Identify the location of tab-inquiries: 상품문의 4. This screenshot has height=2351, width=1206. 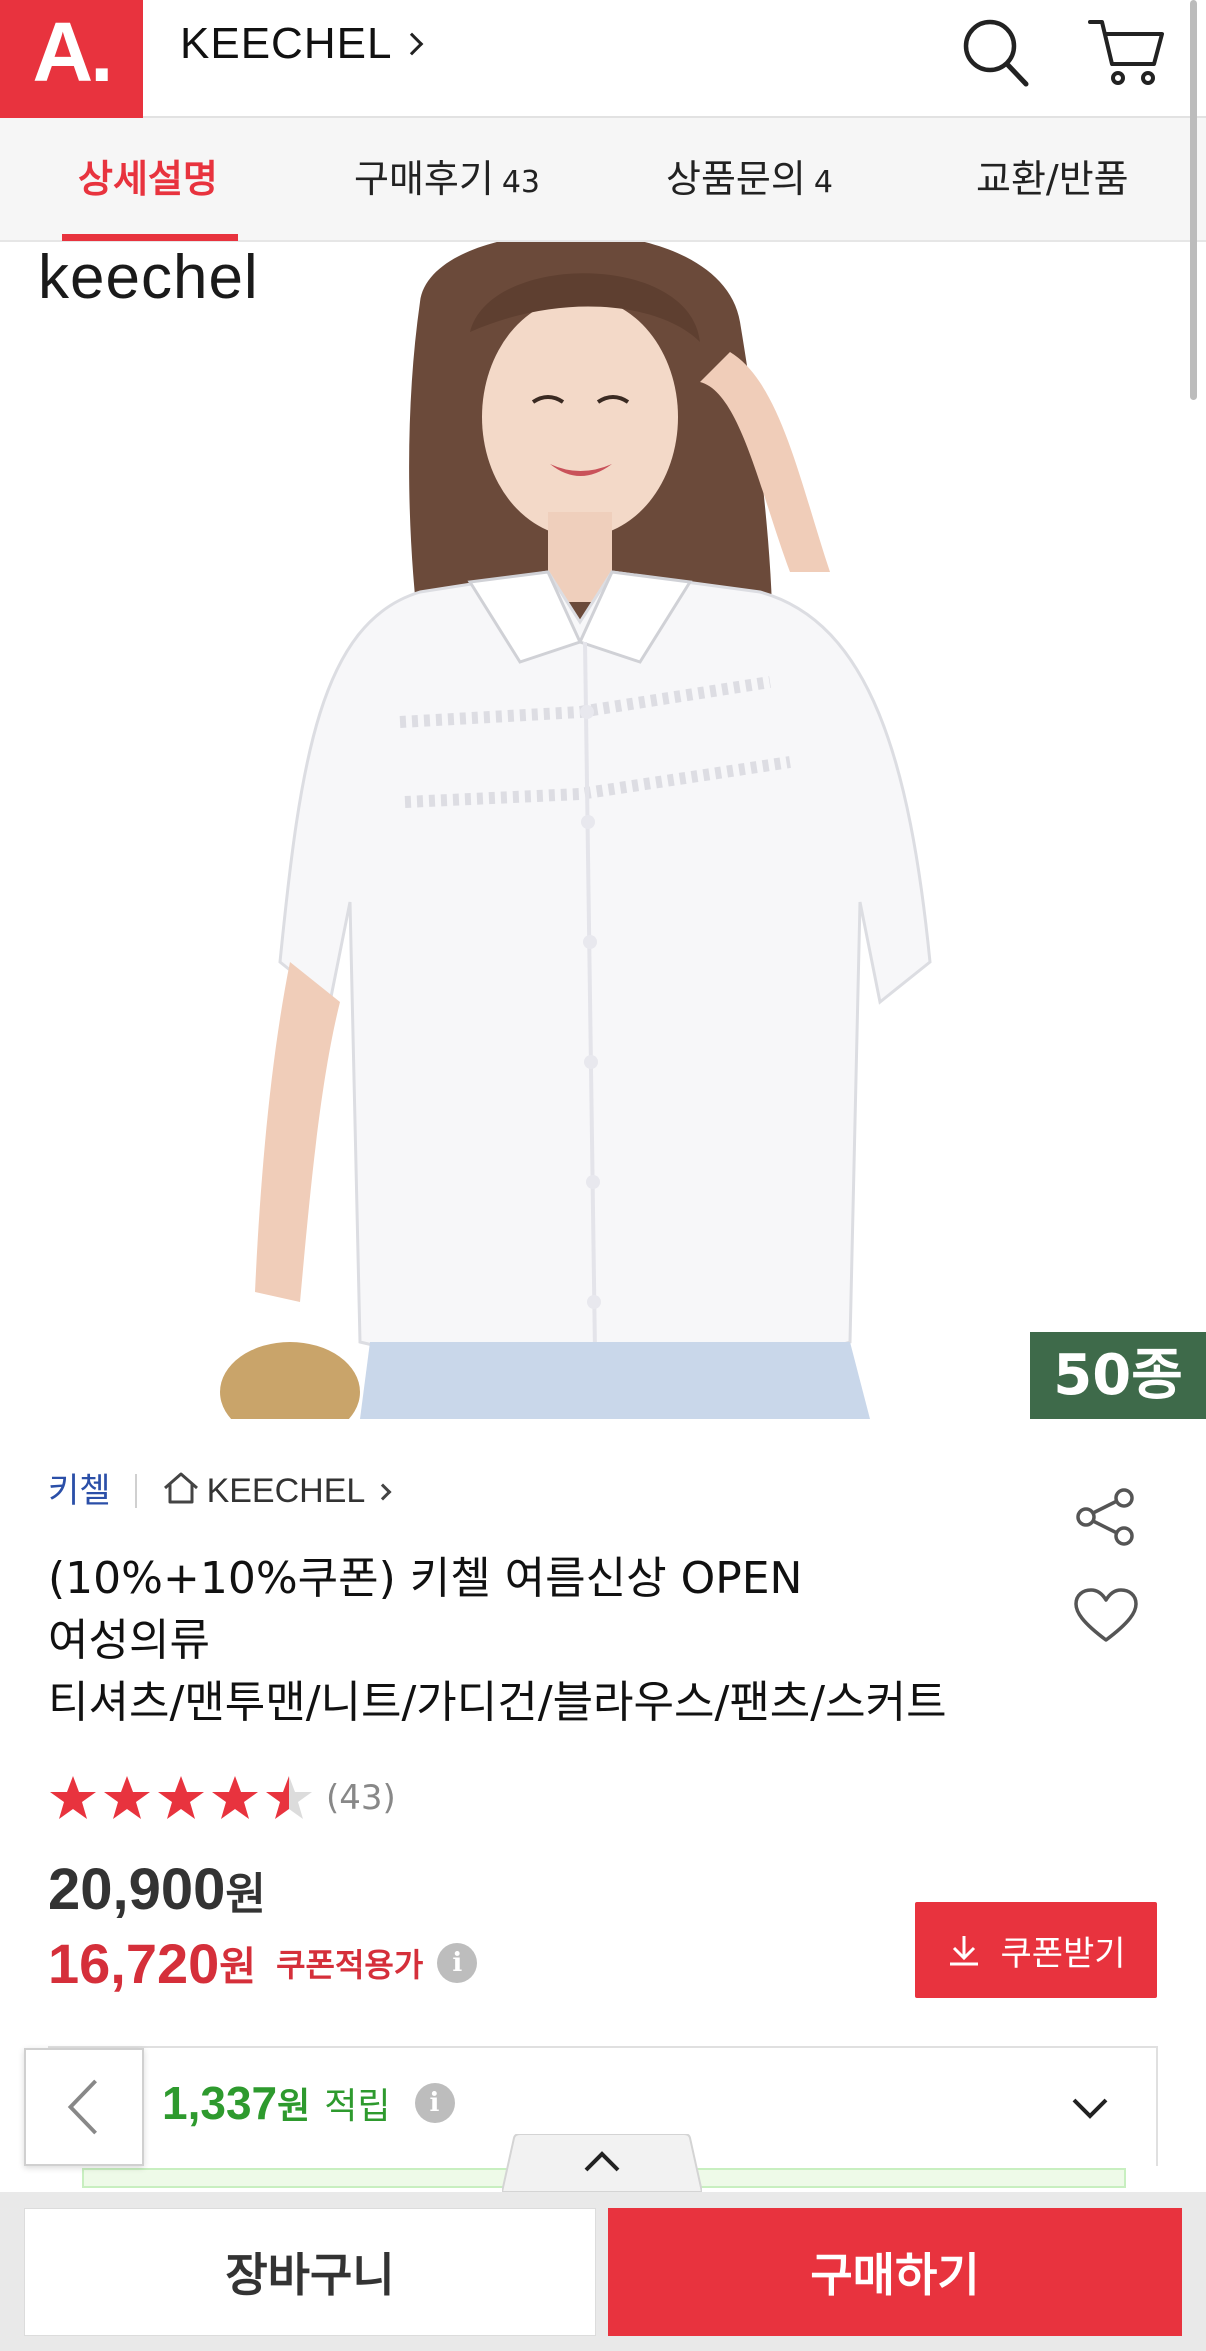
(749, 179).